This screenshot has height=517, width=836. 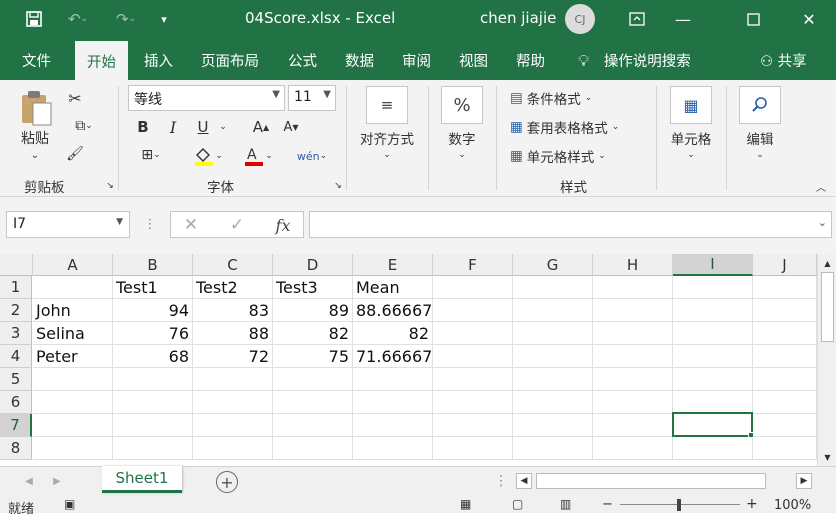 I want to click on row-header-1: 1, so click(x=16, y=287).